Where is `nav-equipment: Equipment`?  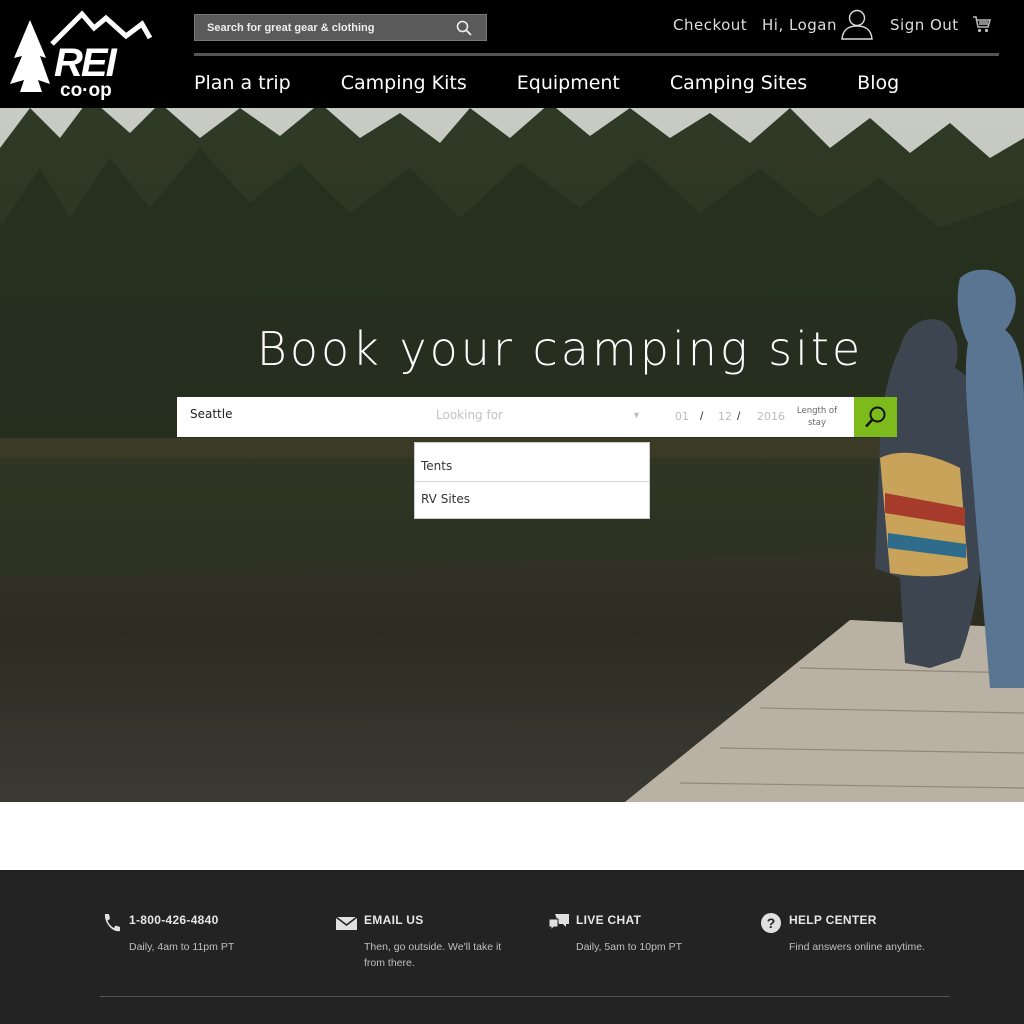 nav-equipment: Equipment is located at coordinates (568, 83).